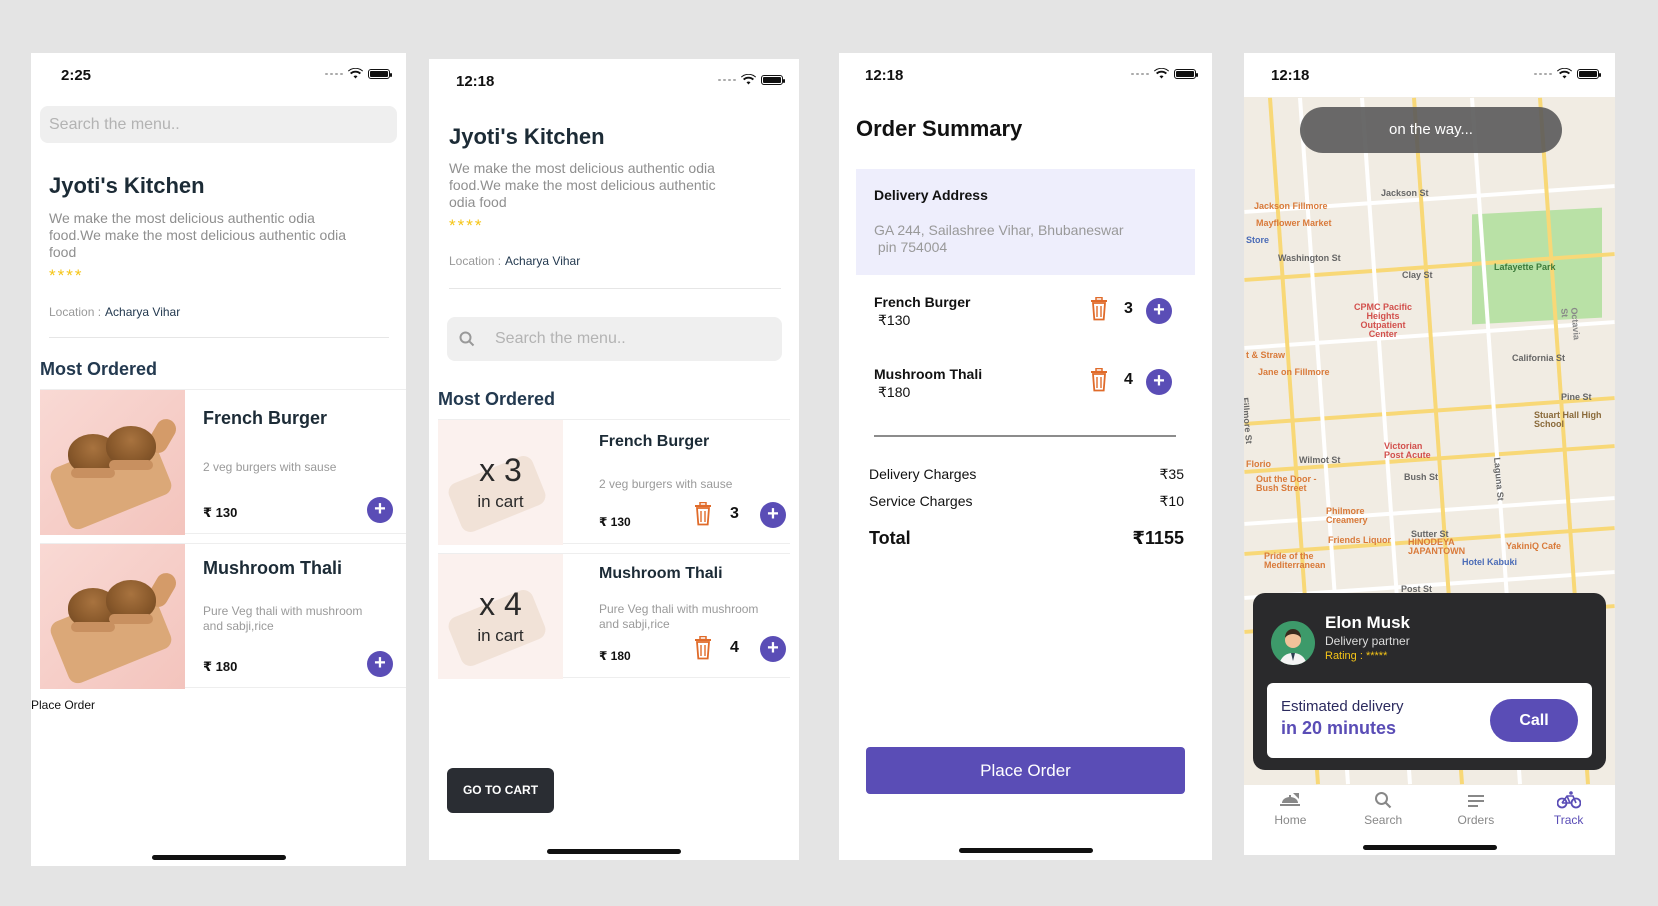  What do you see at coordinates (1383, 810) in the screenshot?
I see `tab-search: Search` at bounding box center [1383, 810].